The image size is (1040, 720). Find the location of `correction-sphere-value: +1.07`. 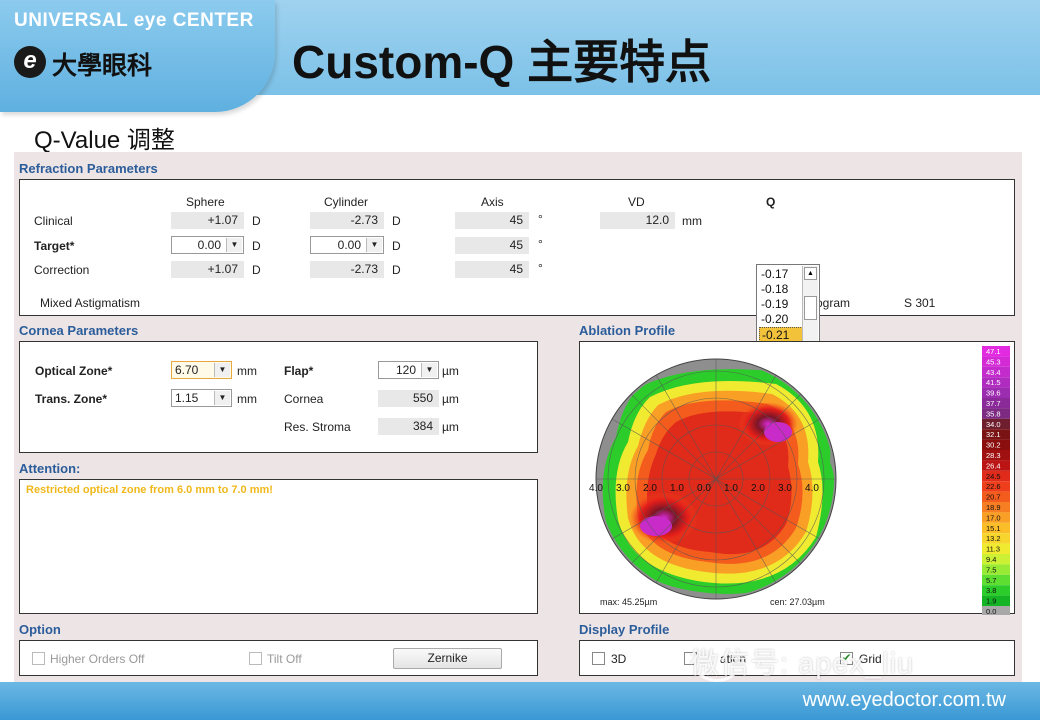

correction-sphere-value: +1.07 is located at coordinates (207, 269).